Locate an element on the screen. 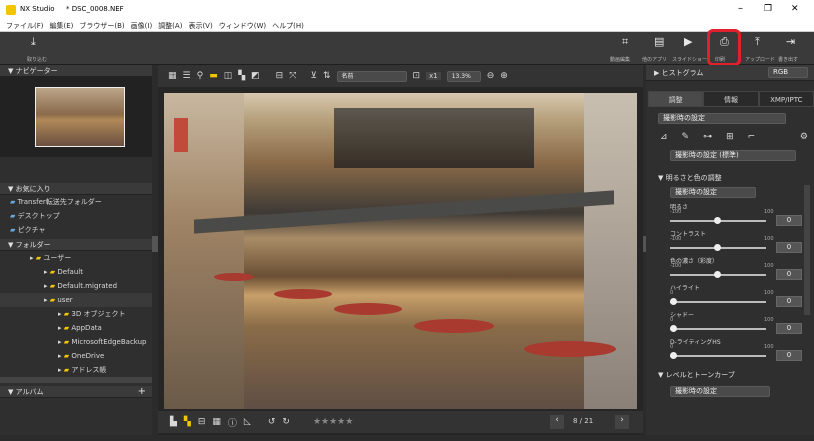  album-header: ▼ アルバム + is located at coordinates (76, 392).